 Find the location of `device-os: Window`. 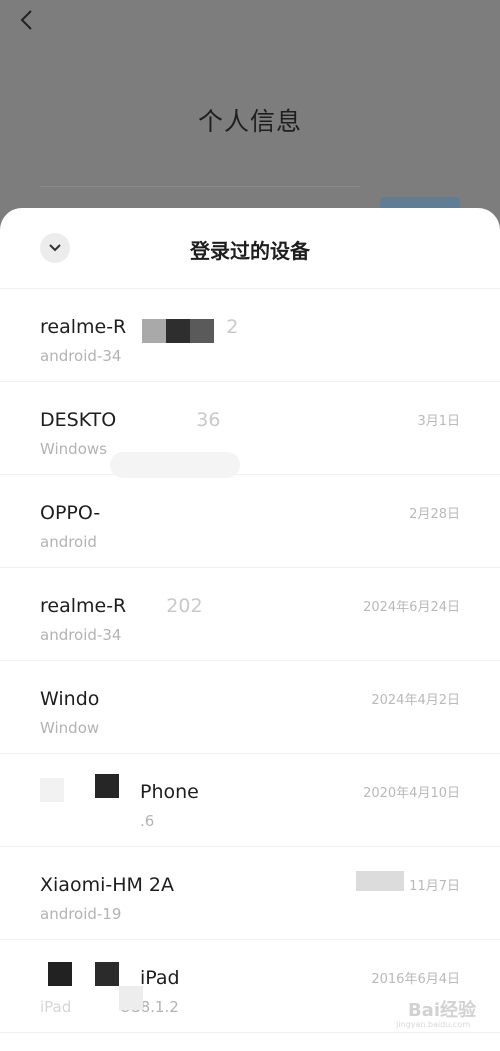

device-os: Window is located at coordinates (70, 728).